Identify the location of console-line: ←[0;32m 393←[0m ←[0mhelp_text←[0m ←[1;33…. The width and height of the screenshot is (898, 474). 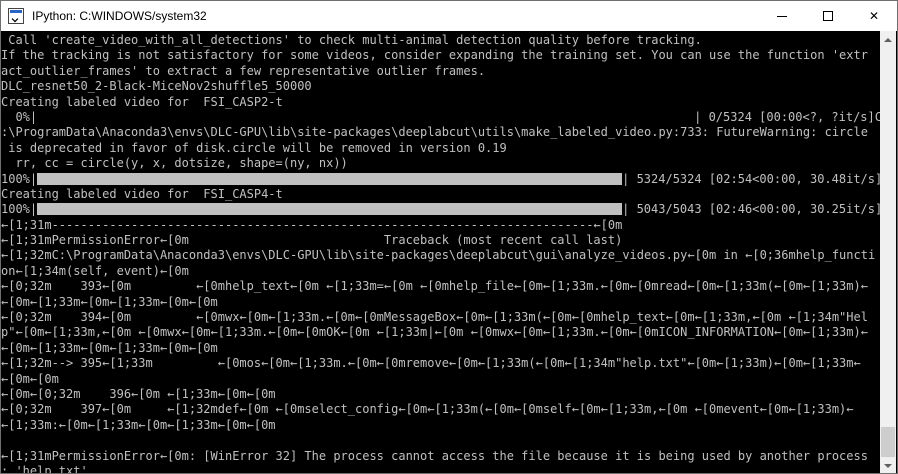
(441, 286).